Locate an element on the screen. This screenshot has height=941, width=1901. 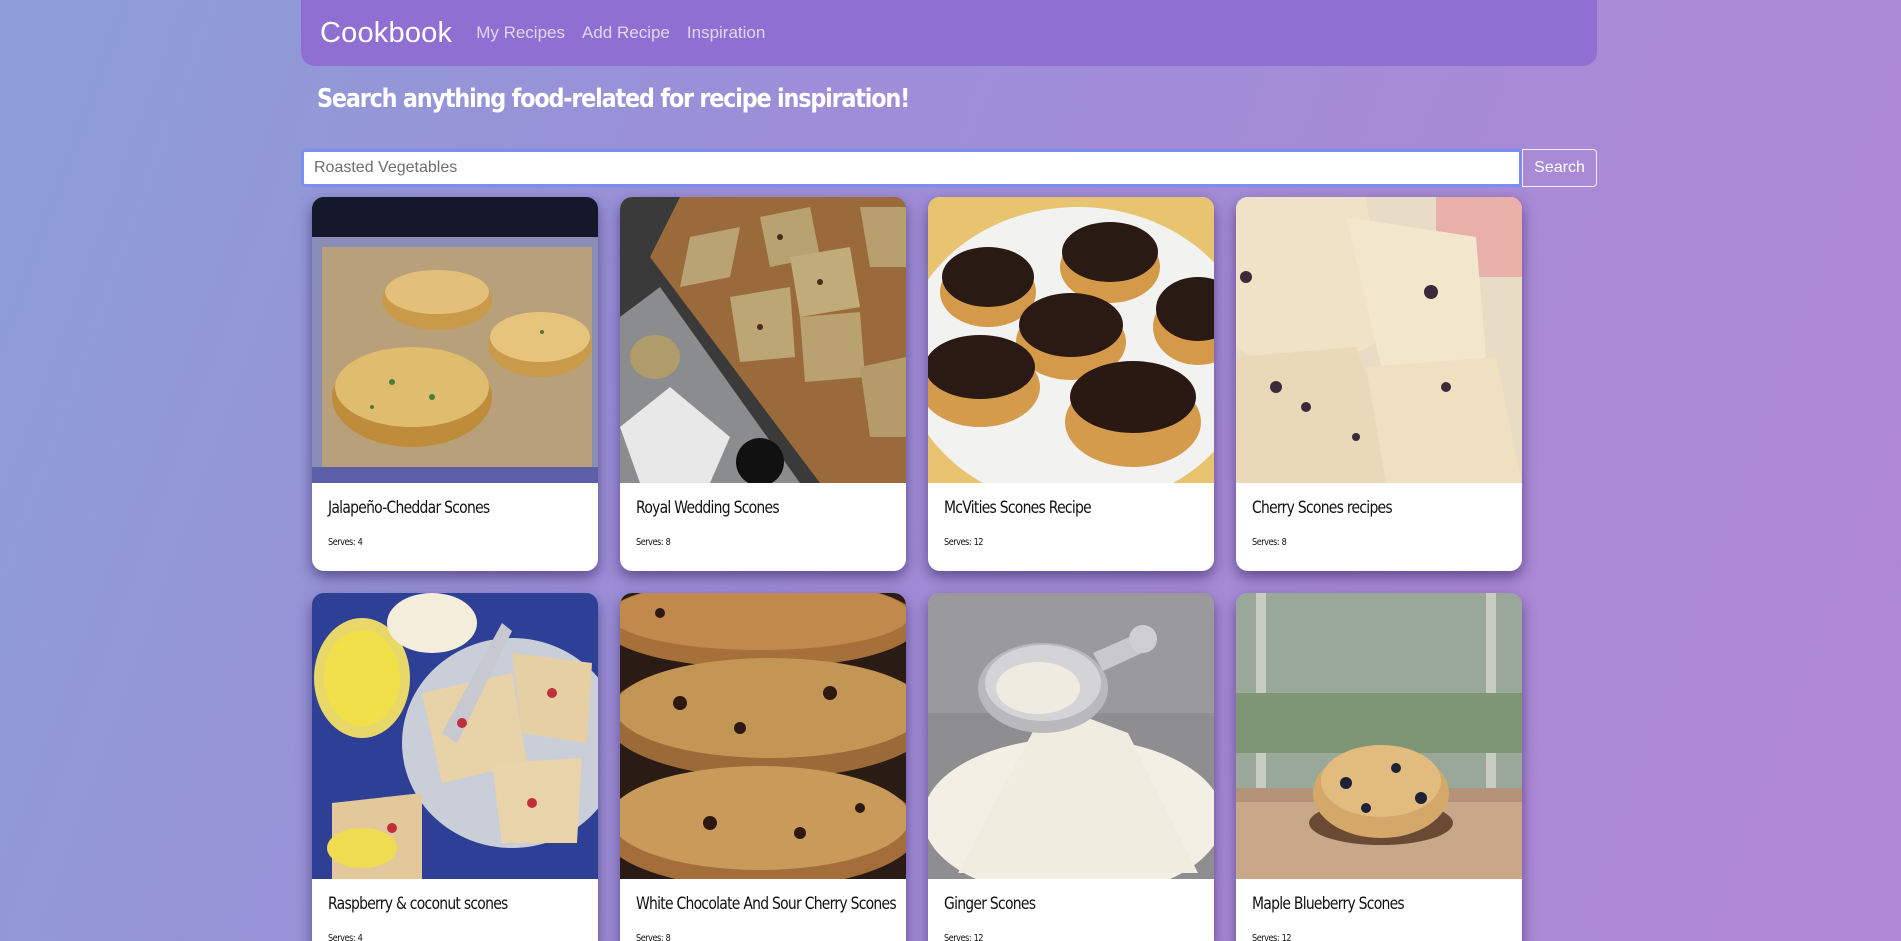
recipe-card: Royal Wedding Scones Serves: 8 is located at coordinates (763, 384).